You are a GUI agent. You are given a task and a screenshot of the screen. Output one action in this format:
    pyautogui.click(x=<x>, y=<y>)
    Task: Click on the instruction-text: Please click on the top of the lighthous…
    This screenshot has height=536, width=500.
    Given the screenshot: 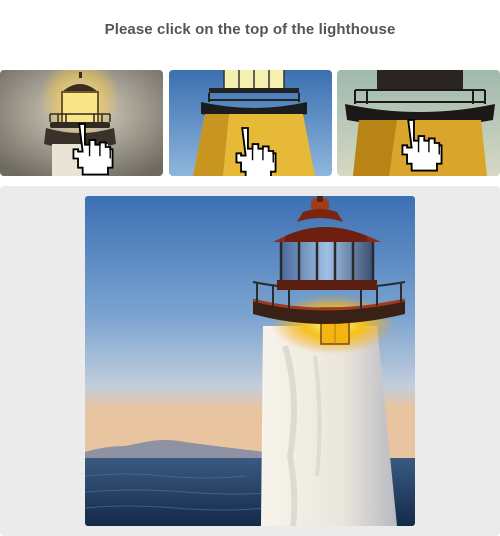 What is the action you would take?
    pyautogui.click(x=250, y=29)
    